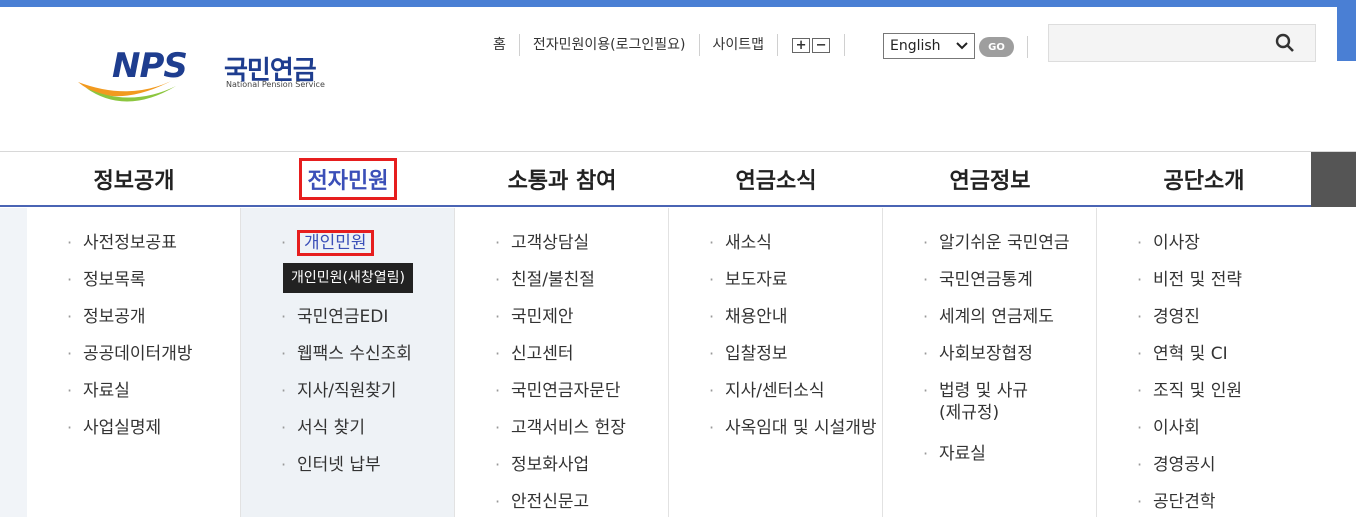  I want to click on submenu-item: 비전 및 전략, so click(1189, 287).